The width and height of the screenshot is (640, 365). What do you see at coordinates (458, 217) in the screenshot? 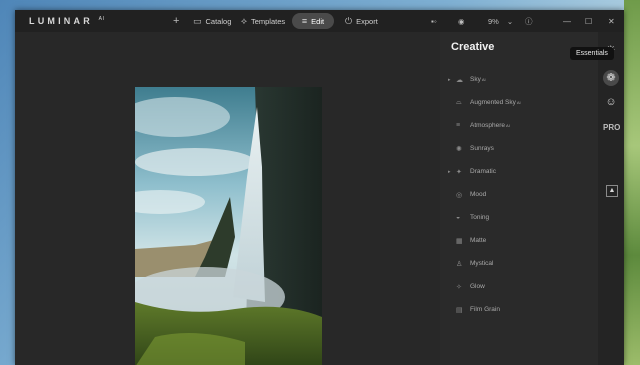
I see `toning-icon: ◒` at bounding box center [458, 217].